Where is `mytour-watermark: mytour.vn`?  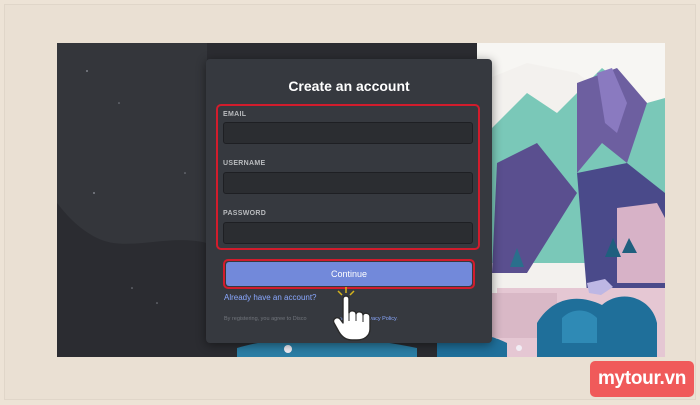
mytour-watermark: mytour.vn is located at coordinates (642, 379).